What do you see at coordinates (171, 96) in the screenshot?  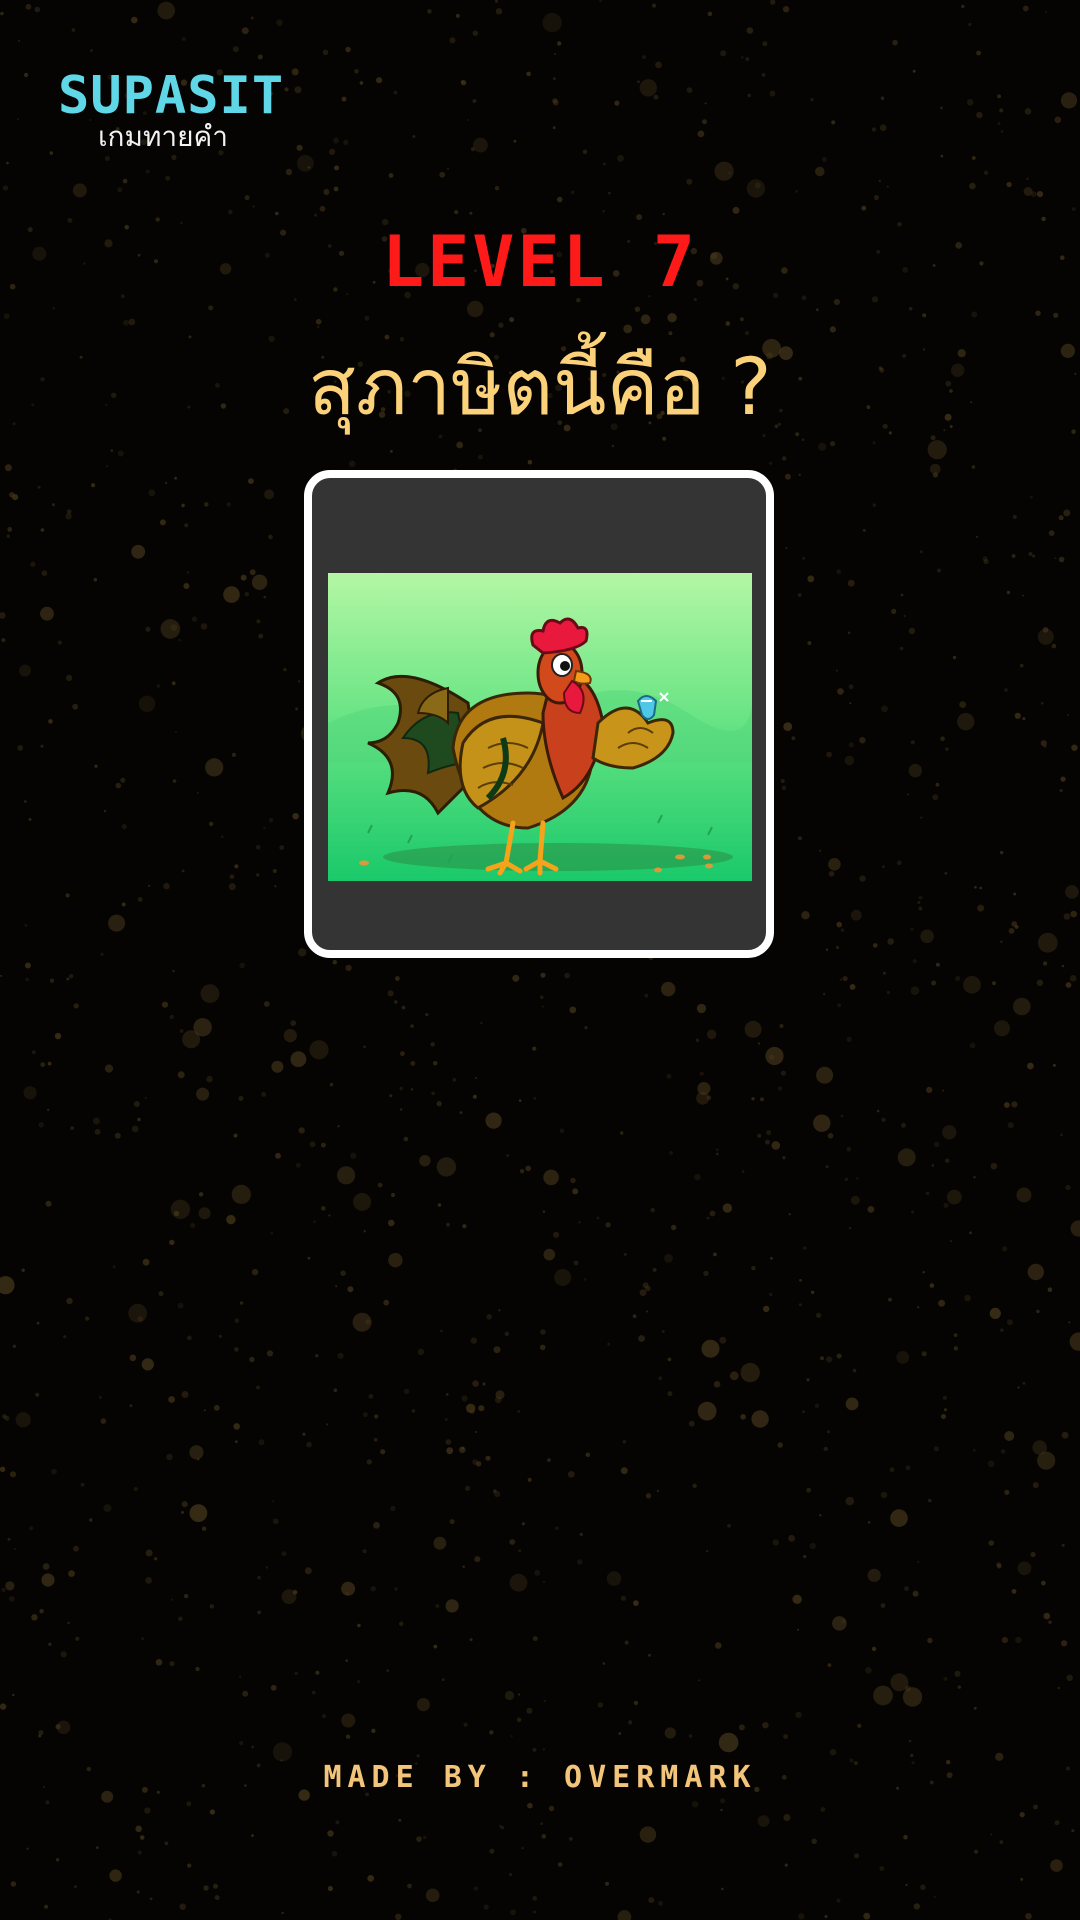 I see `brand-title: SUPASIT` at bounding box center [171, 96].